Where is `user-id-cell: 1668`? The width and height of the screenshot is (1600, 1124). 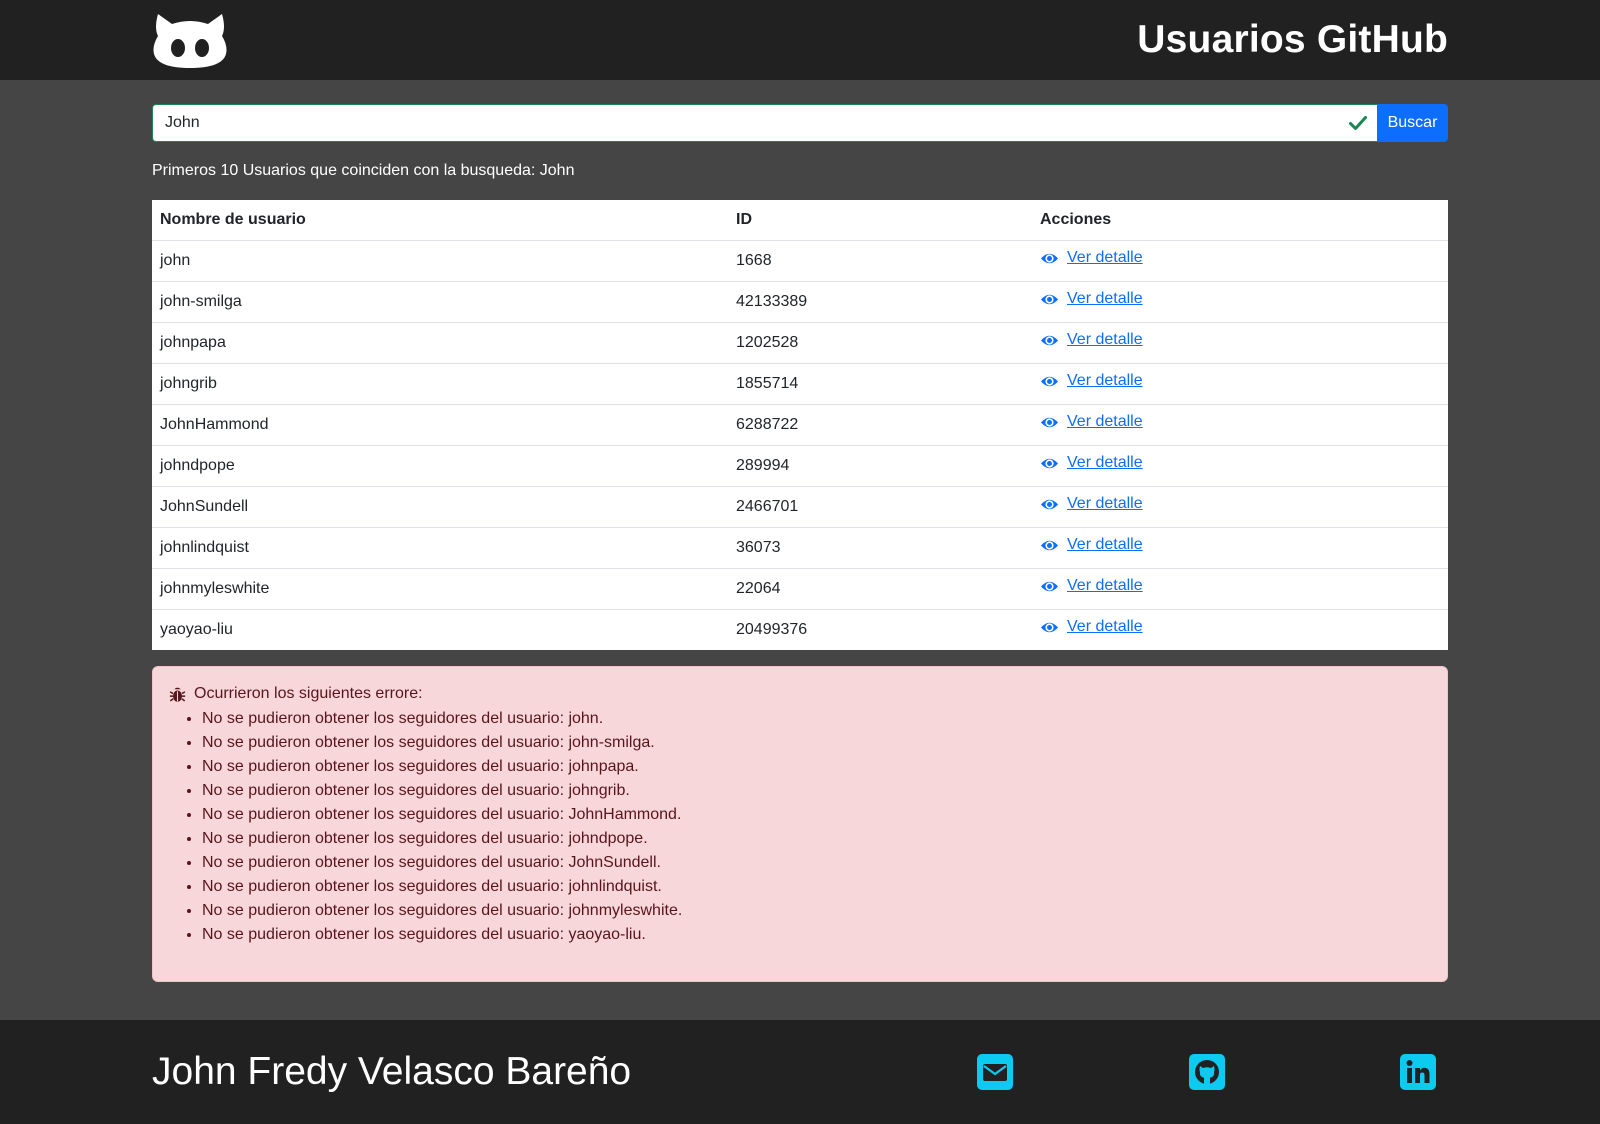 user-id-cell: 1668 is located at coordinates (880, 260).